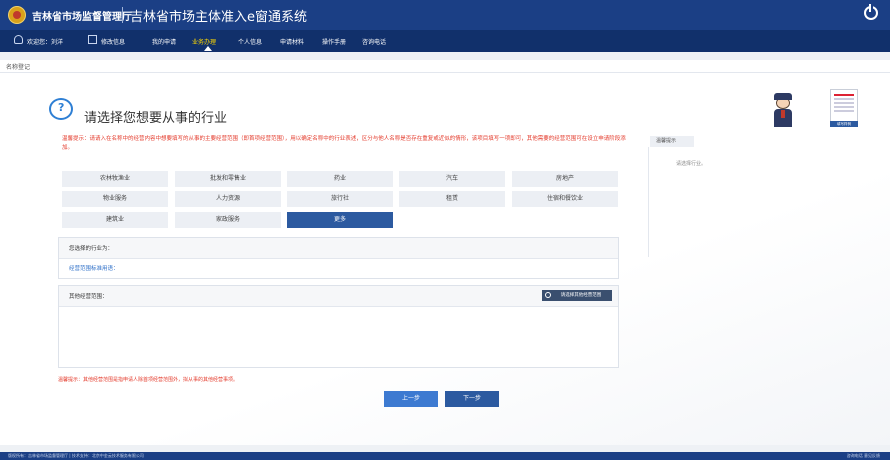 The height and width of the screenshot is (460, 890). Describe the element at coordinates (218, 17) in the screenshot. I see `system-title: 吉林省市场主体准入e窗通系统` at that location.